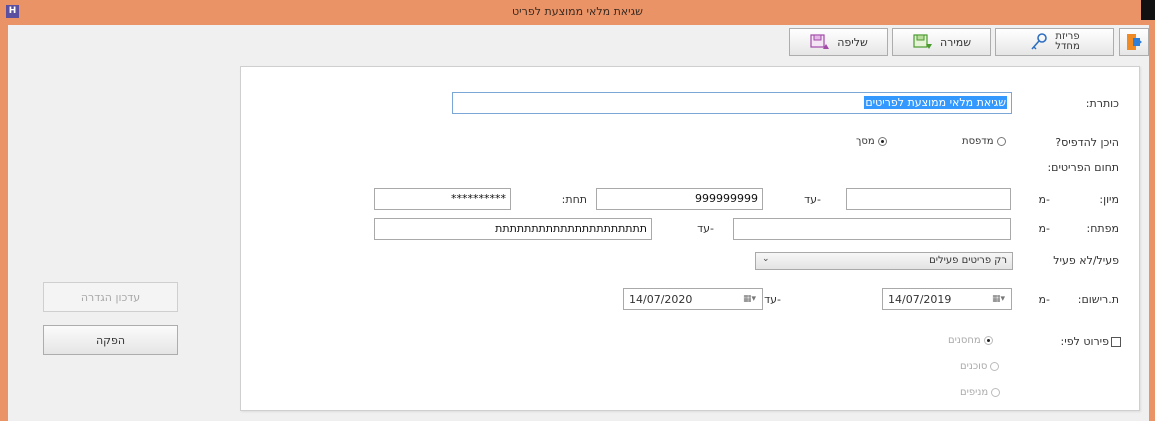  I want to click on print-to-label: היכן להדפיס?, so click(1087, 142).